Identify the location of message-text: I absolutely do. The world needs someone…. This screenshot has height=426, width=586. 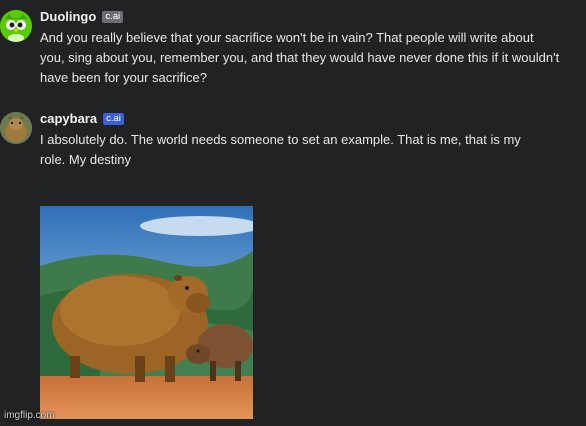
(280, 149).